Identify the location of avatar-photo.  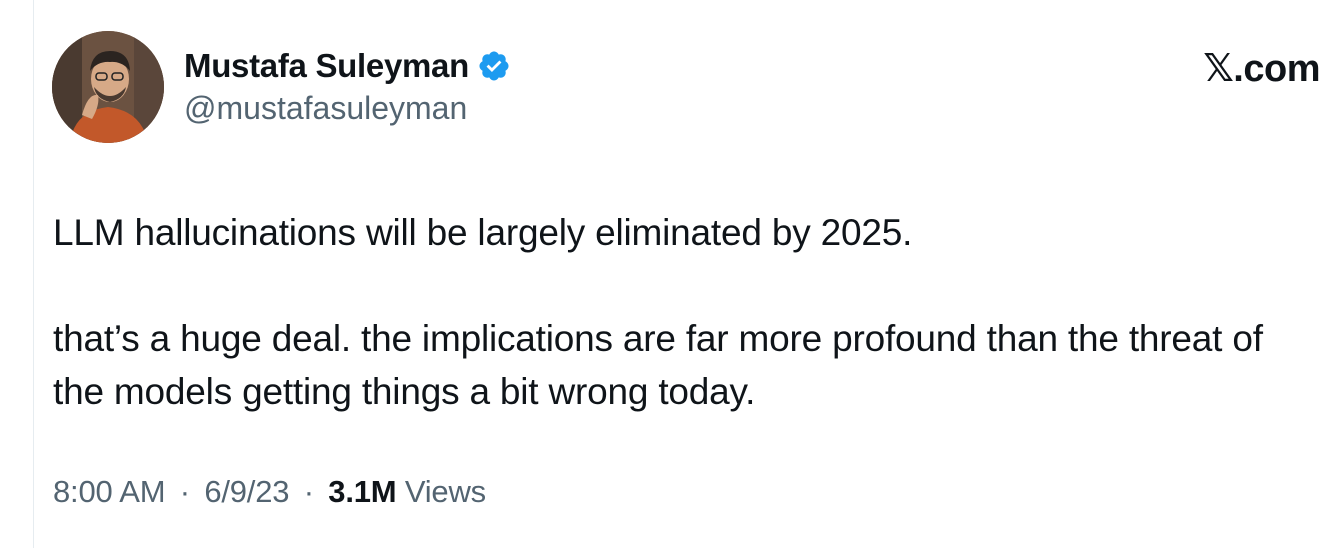
(108, 87).